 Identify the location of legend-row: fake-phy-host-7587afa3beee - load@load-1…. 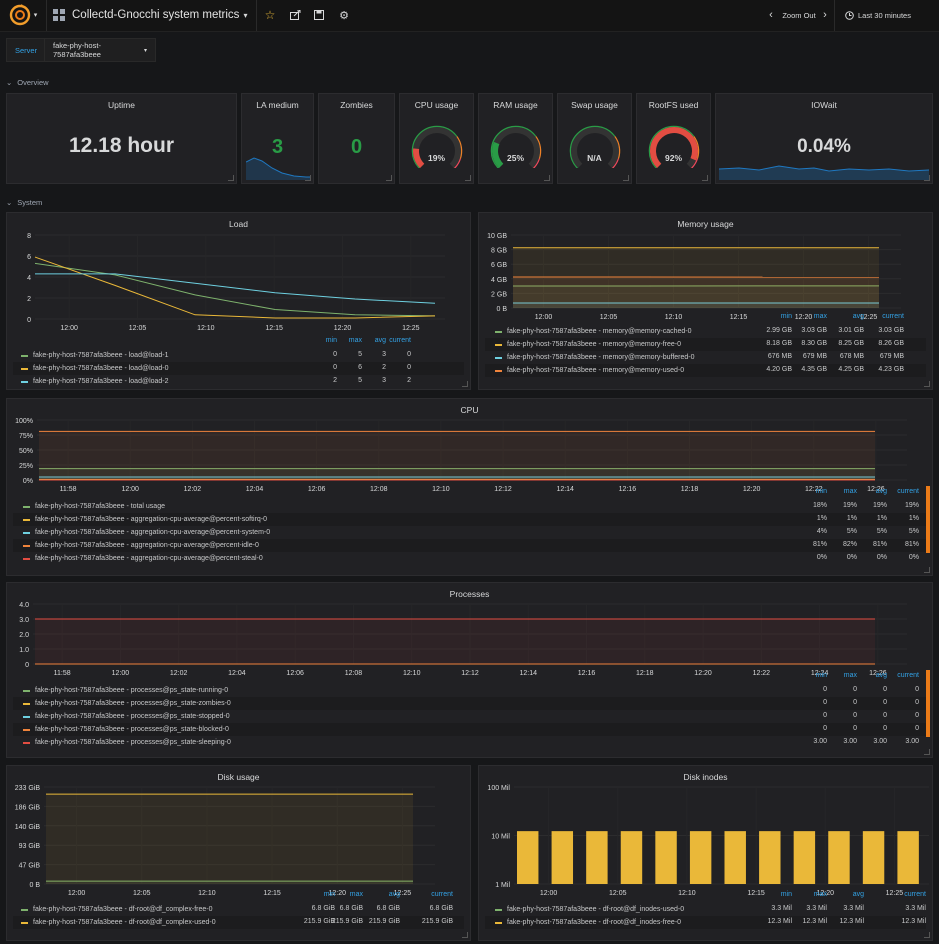
(238, 355).